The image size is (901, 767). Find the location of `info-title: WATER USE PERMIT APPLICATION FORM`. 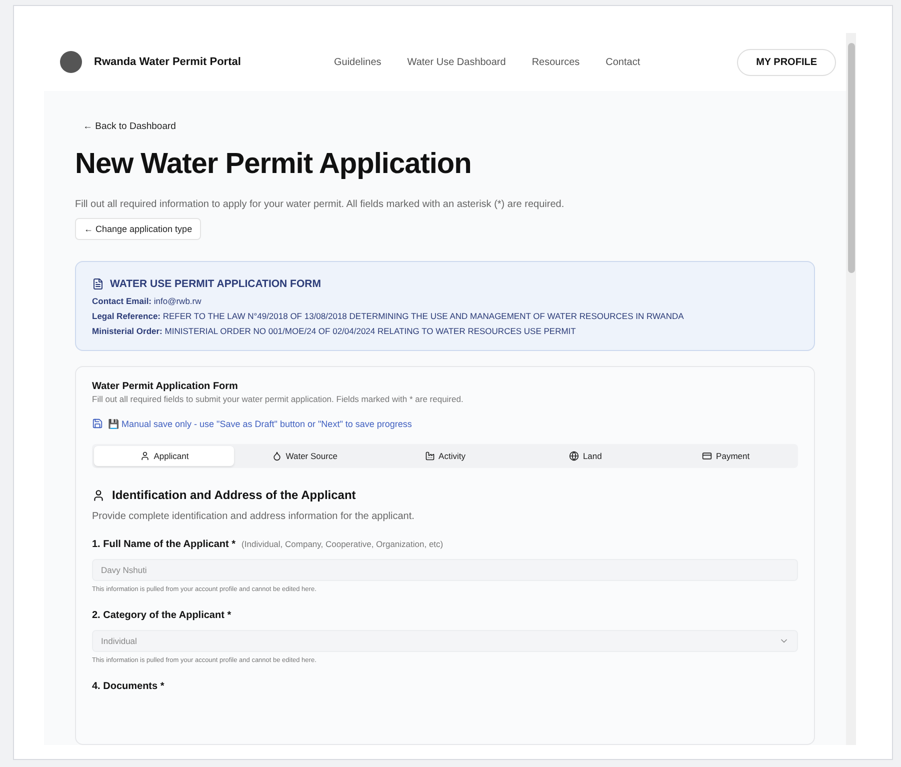

info-title: WATER USE PERMIT APPLICATION FORM is located at coordinates (215, 284).